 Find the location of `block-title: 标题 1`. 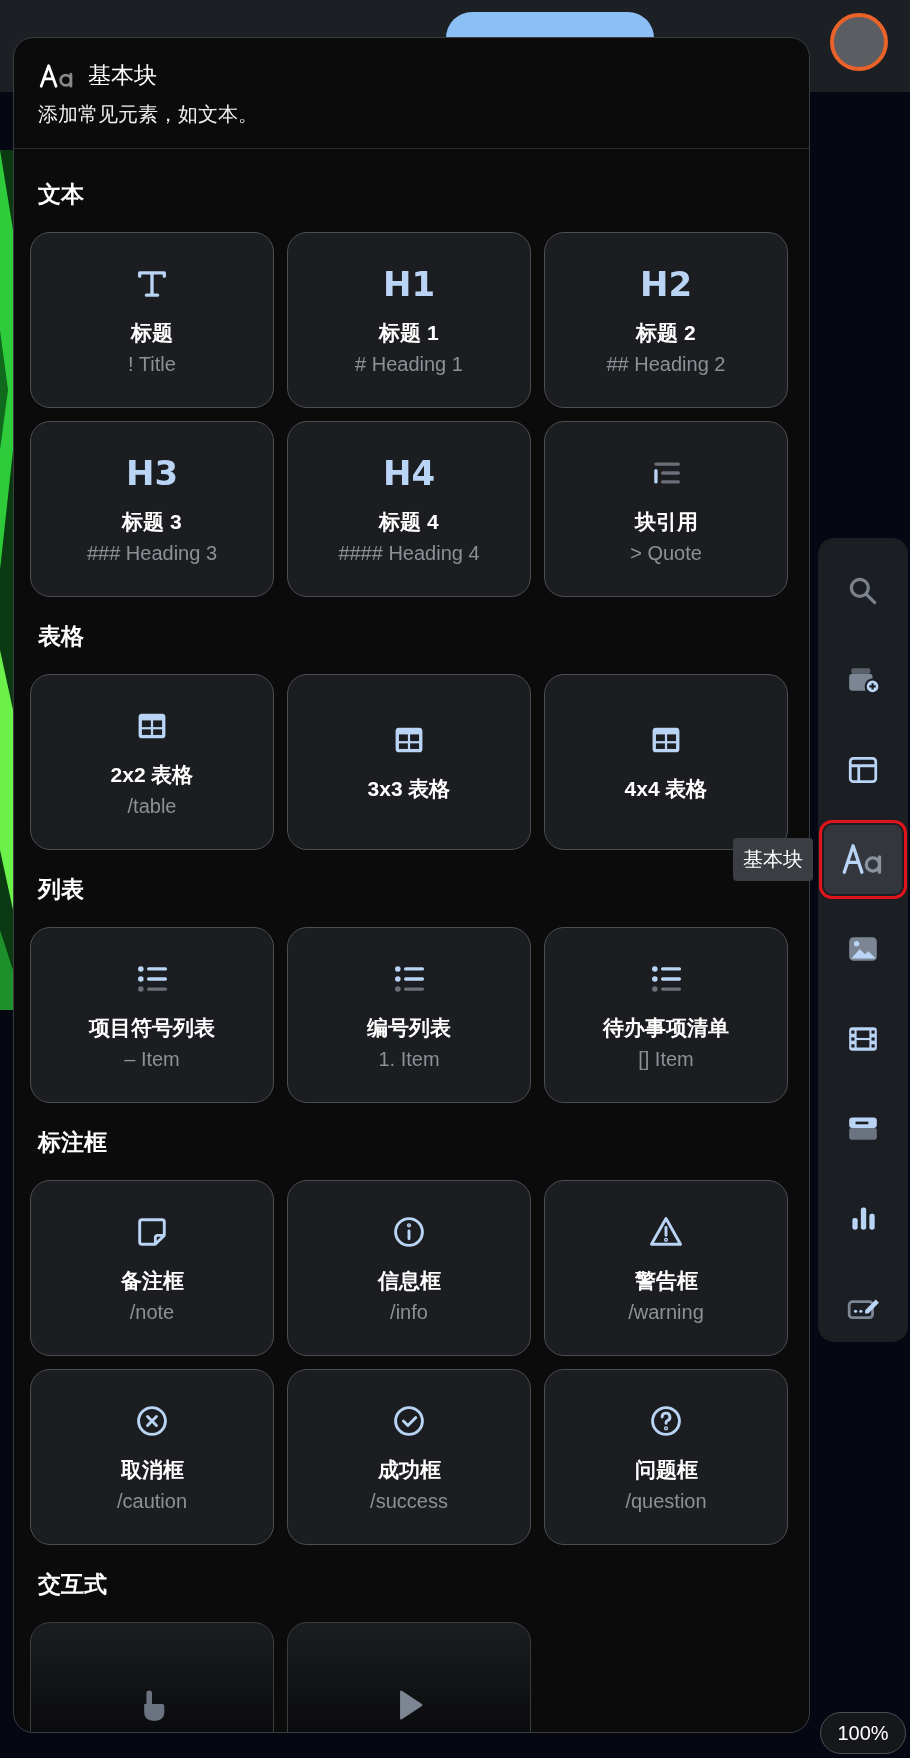

block-title: 标题 1 is located at coordinates (409, 332).